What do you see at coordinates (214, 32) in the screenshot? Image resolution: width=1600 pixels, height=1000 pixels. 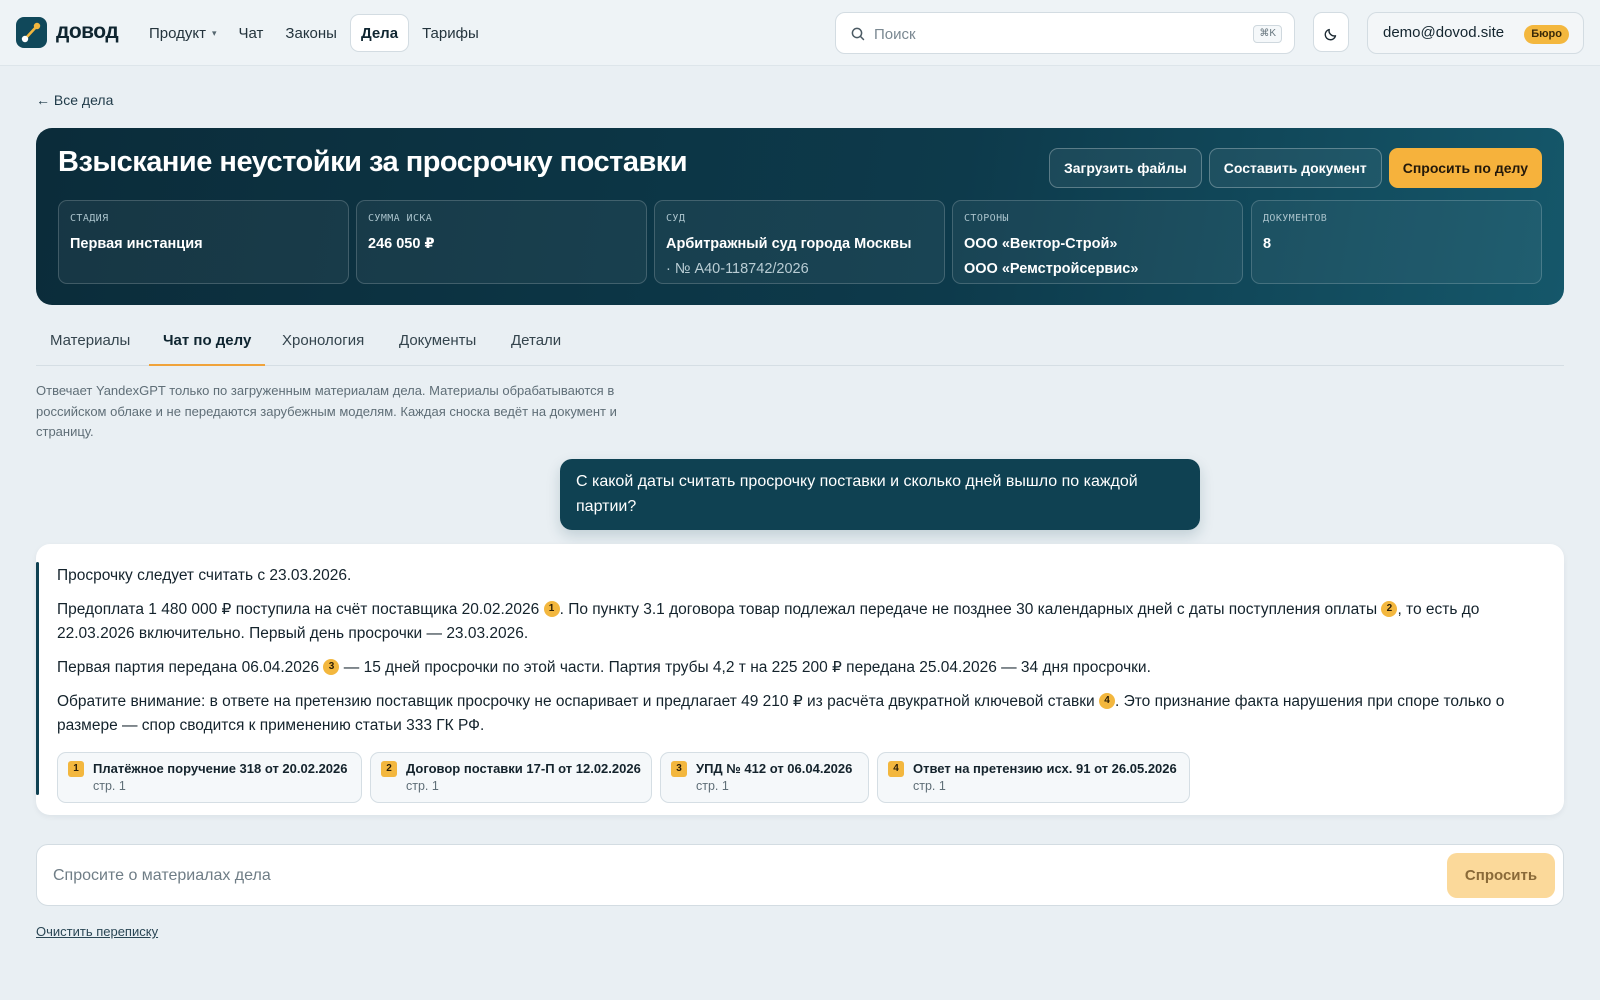 I see `chevron-down-icon: ▾` at bounding box center [214, 32].